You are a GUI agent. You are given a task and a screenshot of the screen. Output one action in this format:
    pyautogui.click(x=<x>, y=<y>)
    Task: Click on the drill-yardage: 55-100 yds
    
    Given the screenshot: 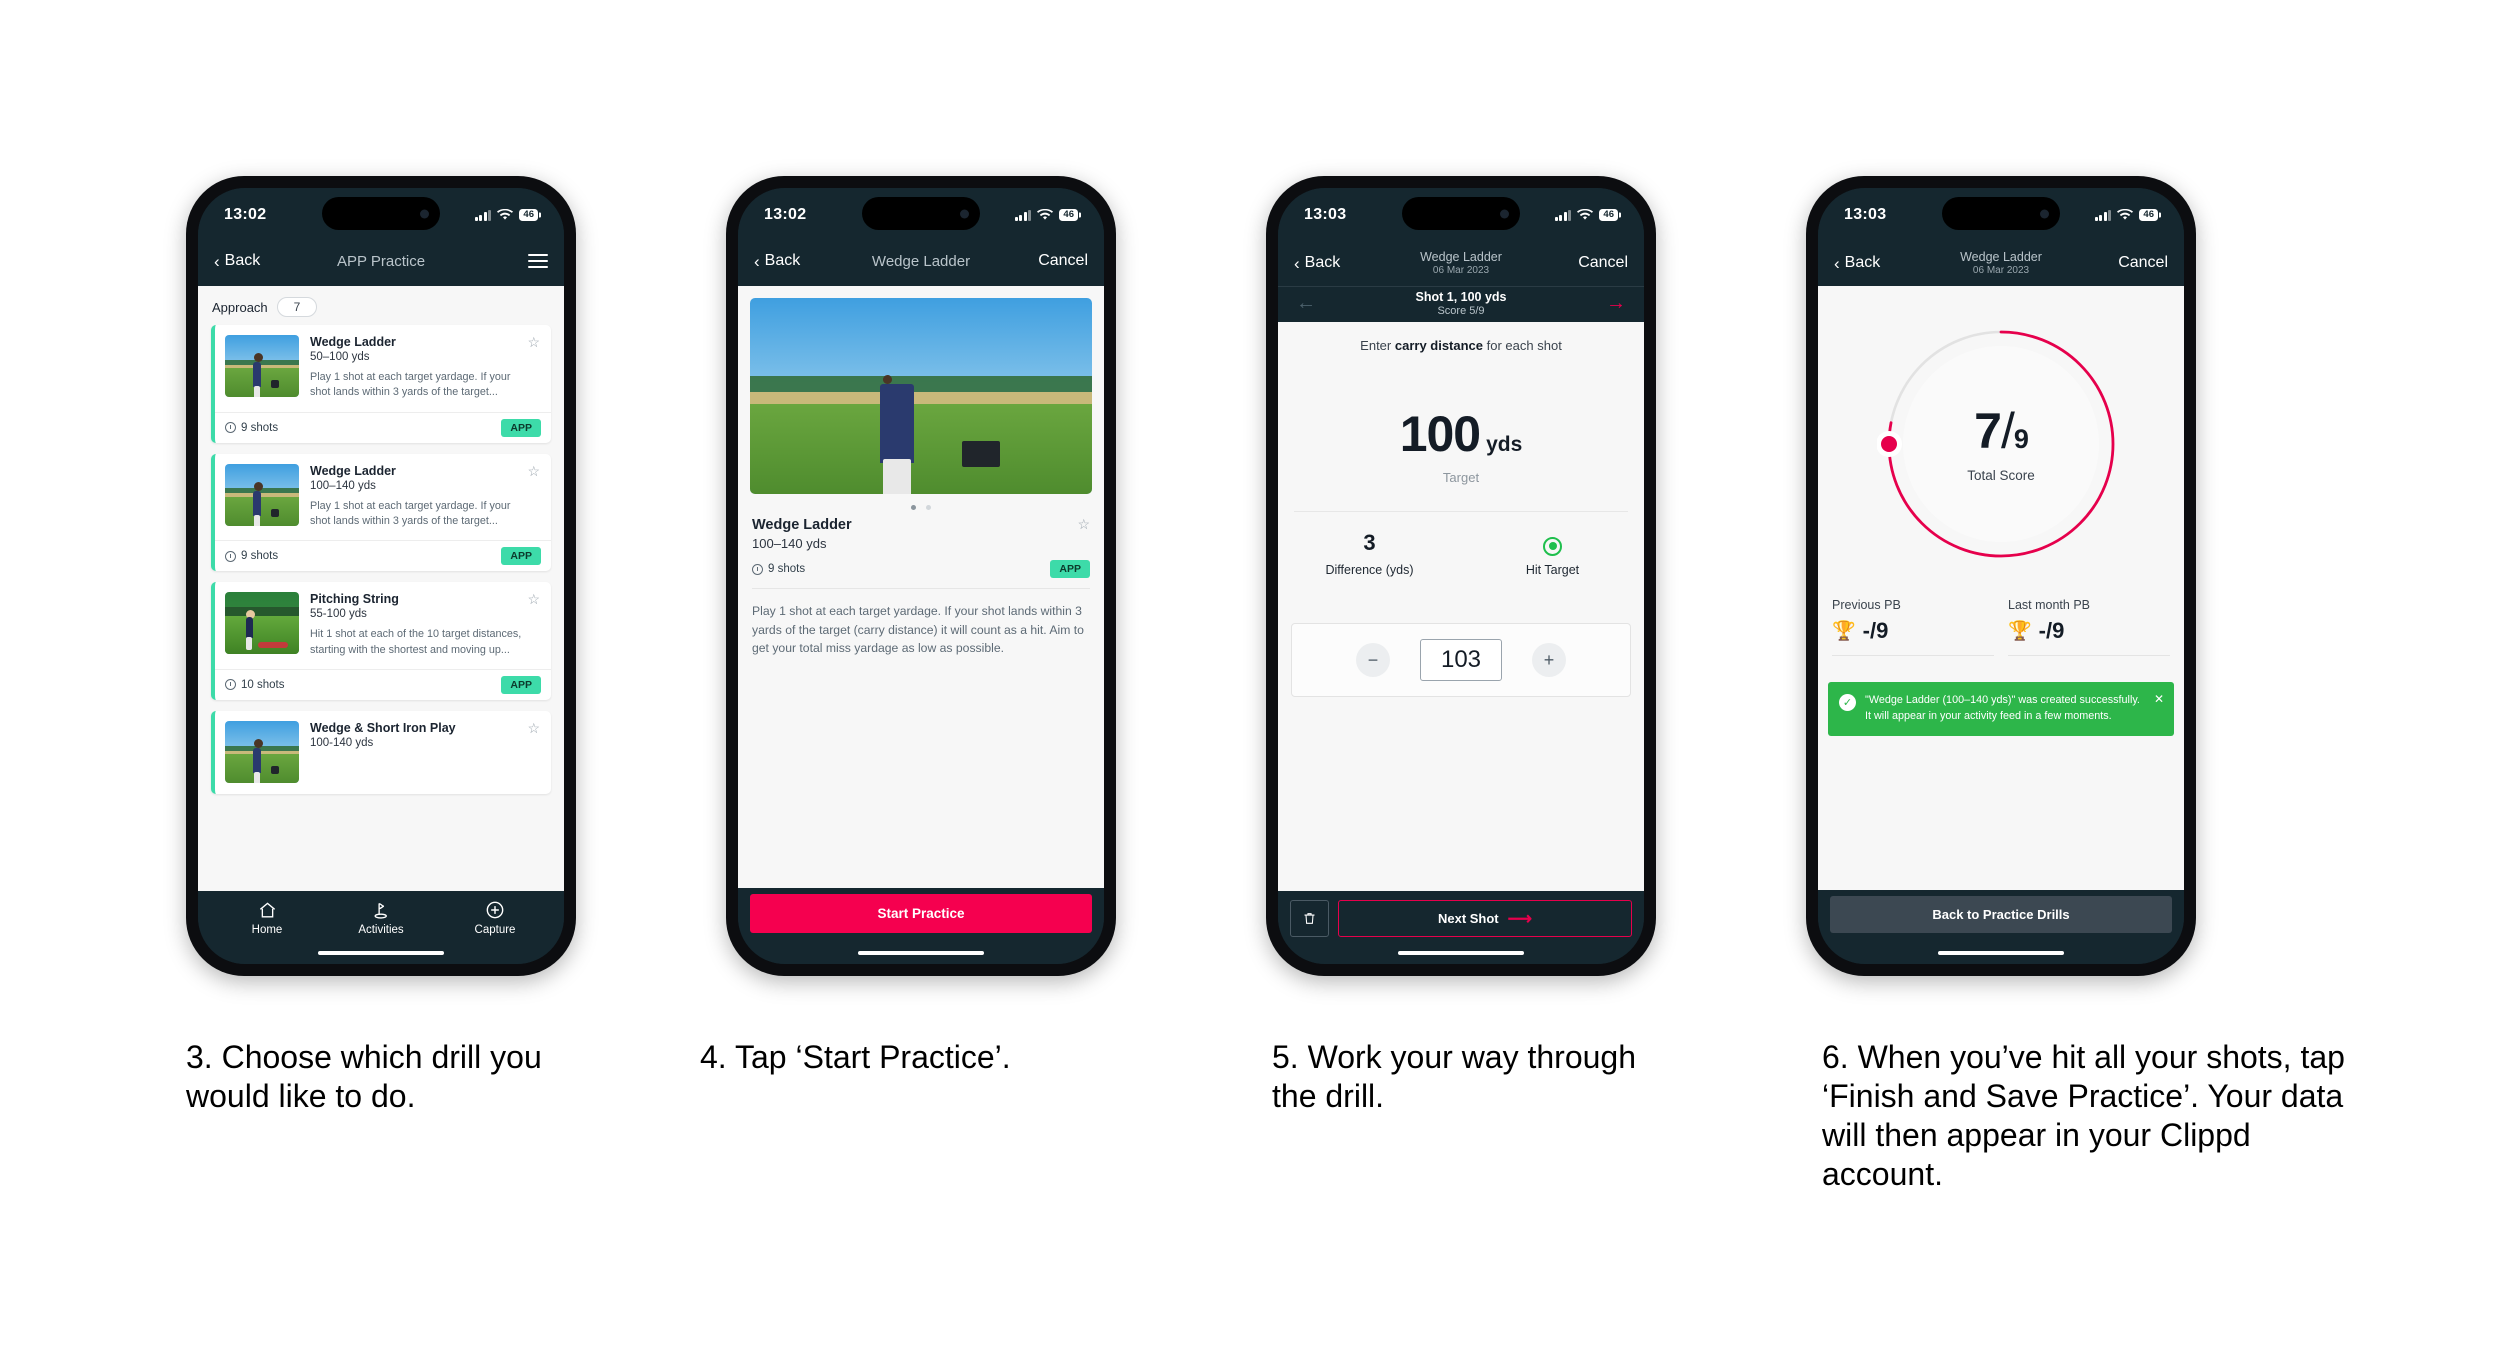 What is the action you would take?
    pyautogui.click(x=338, y=614)
    